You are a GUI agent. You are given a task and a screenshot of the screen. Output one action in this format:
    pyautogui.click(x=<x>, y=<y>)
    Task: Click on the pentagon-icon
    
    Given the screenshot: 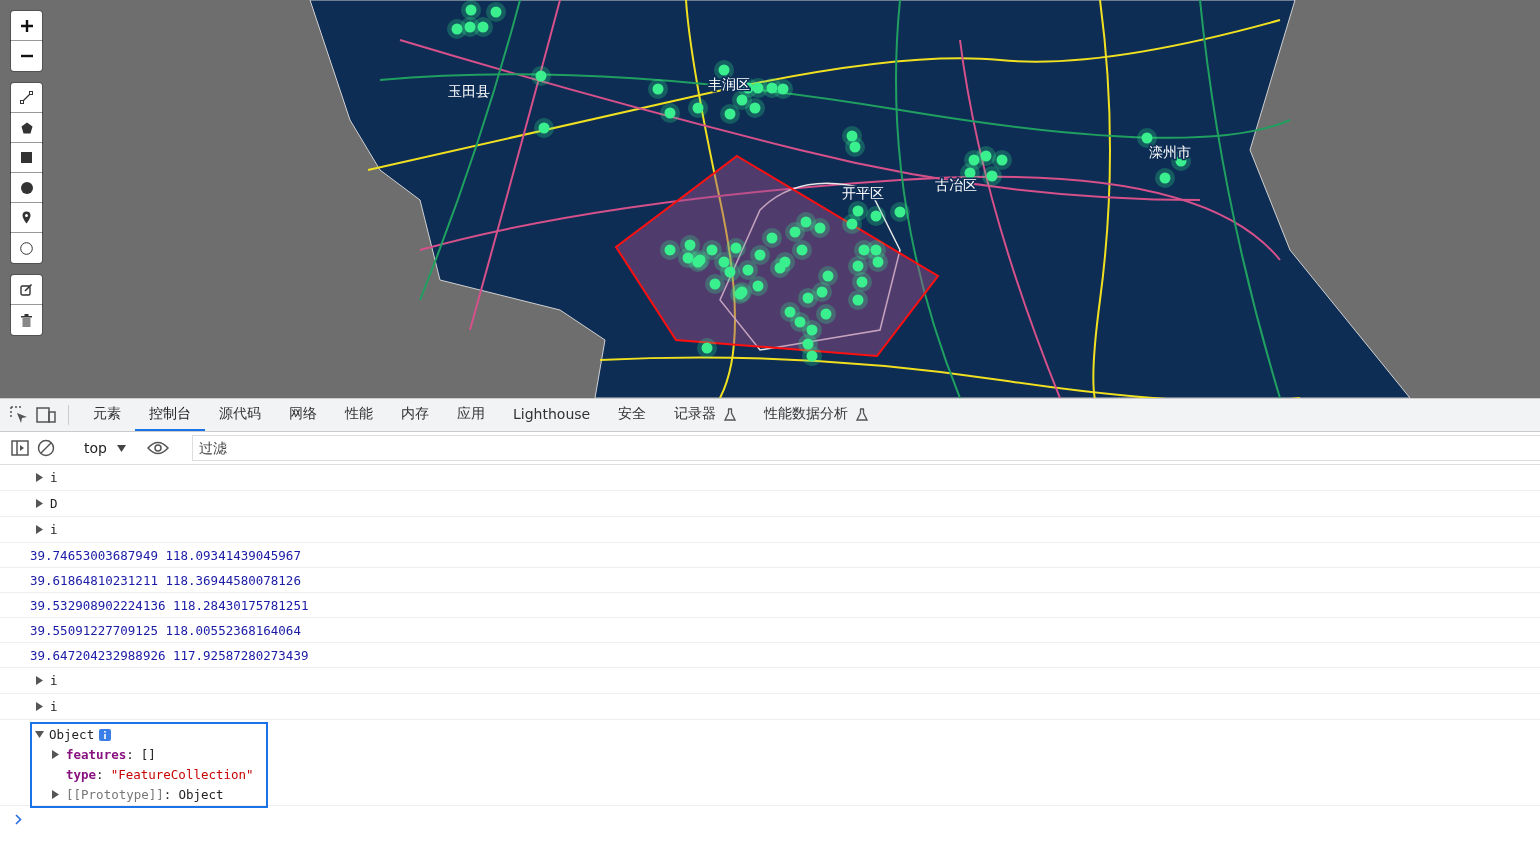 What is the action you would take?
    pyautogui.click(x=26, y=127)
    